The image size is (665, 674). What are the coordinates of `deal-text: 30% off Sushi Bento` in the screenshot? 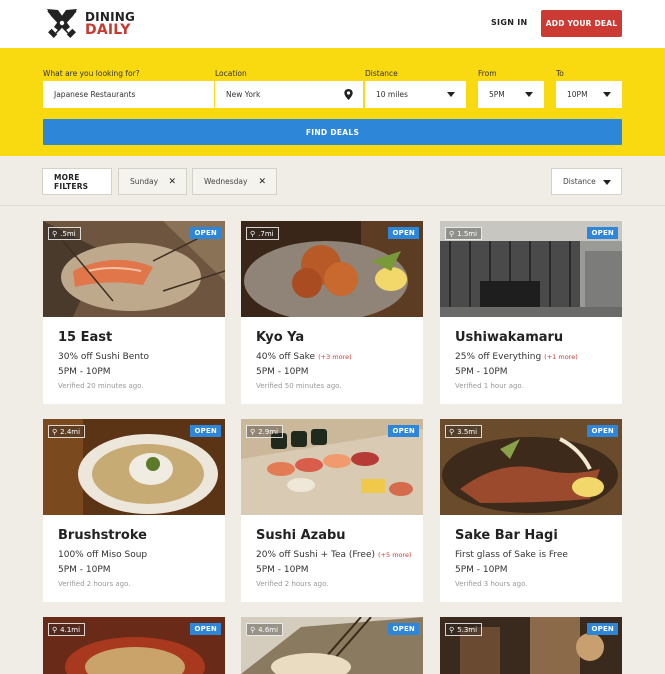 It's located at (103, 357).